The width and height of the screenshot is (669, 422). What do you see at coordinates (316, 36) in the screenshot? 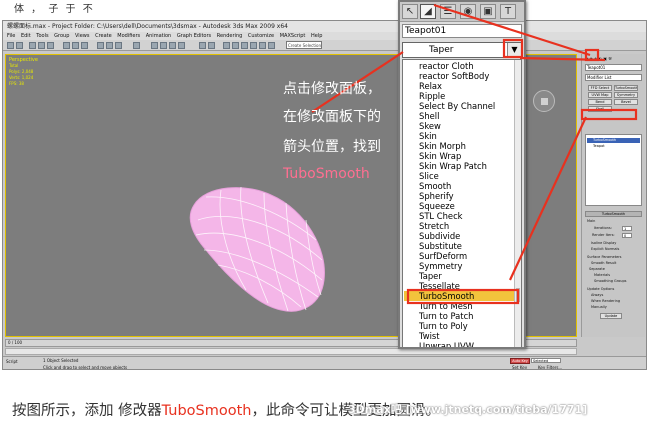
I see `menu-help: Help` at bounding box center [316, 36].